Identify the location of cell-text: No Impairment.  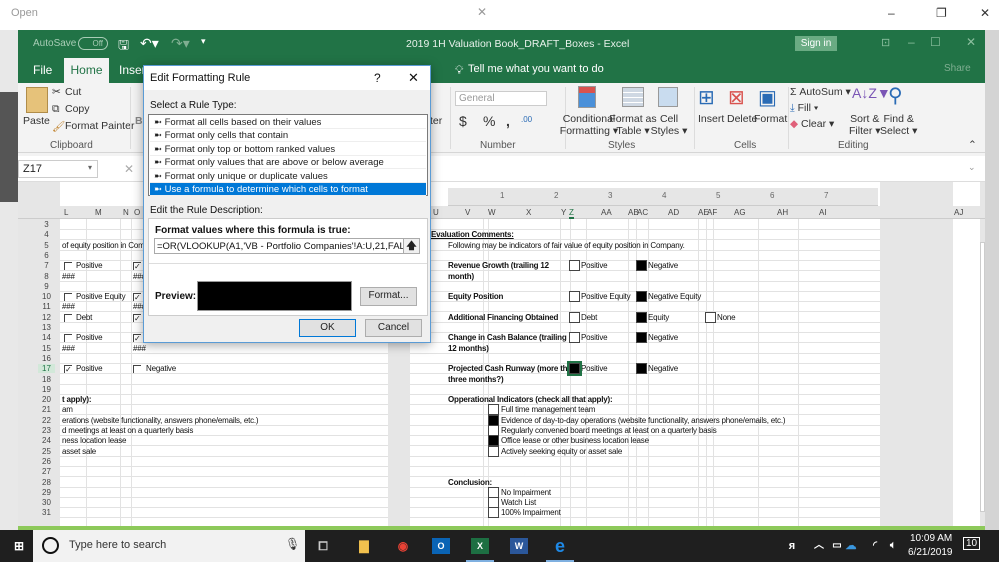
(526, 492).